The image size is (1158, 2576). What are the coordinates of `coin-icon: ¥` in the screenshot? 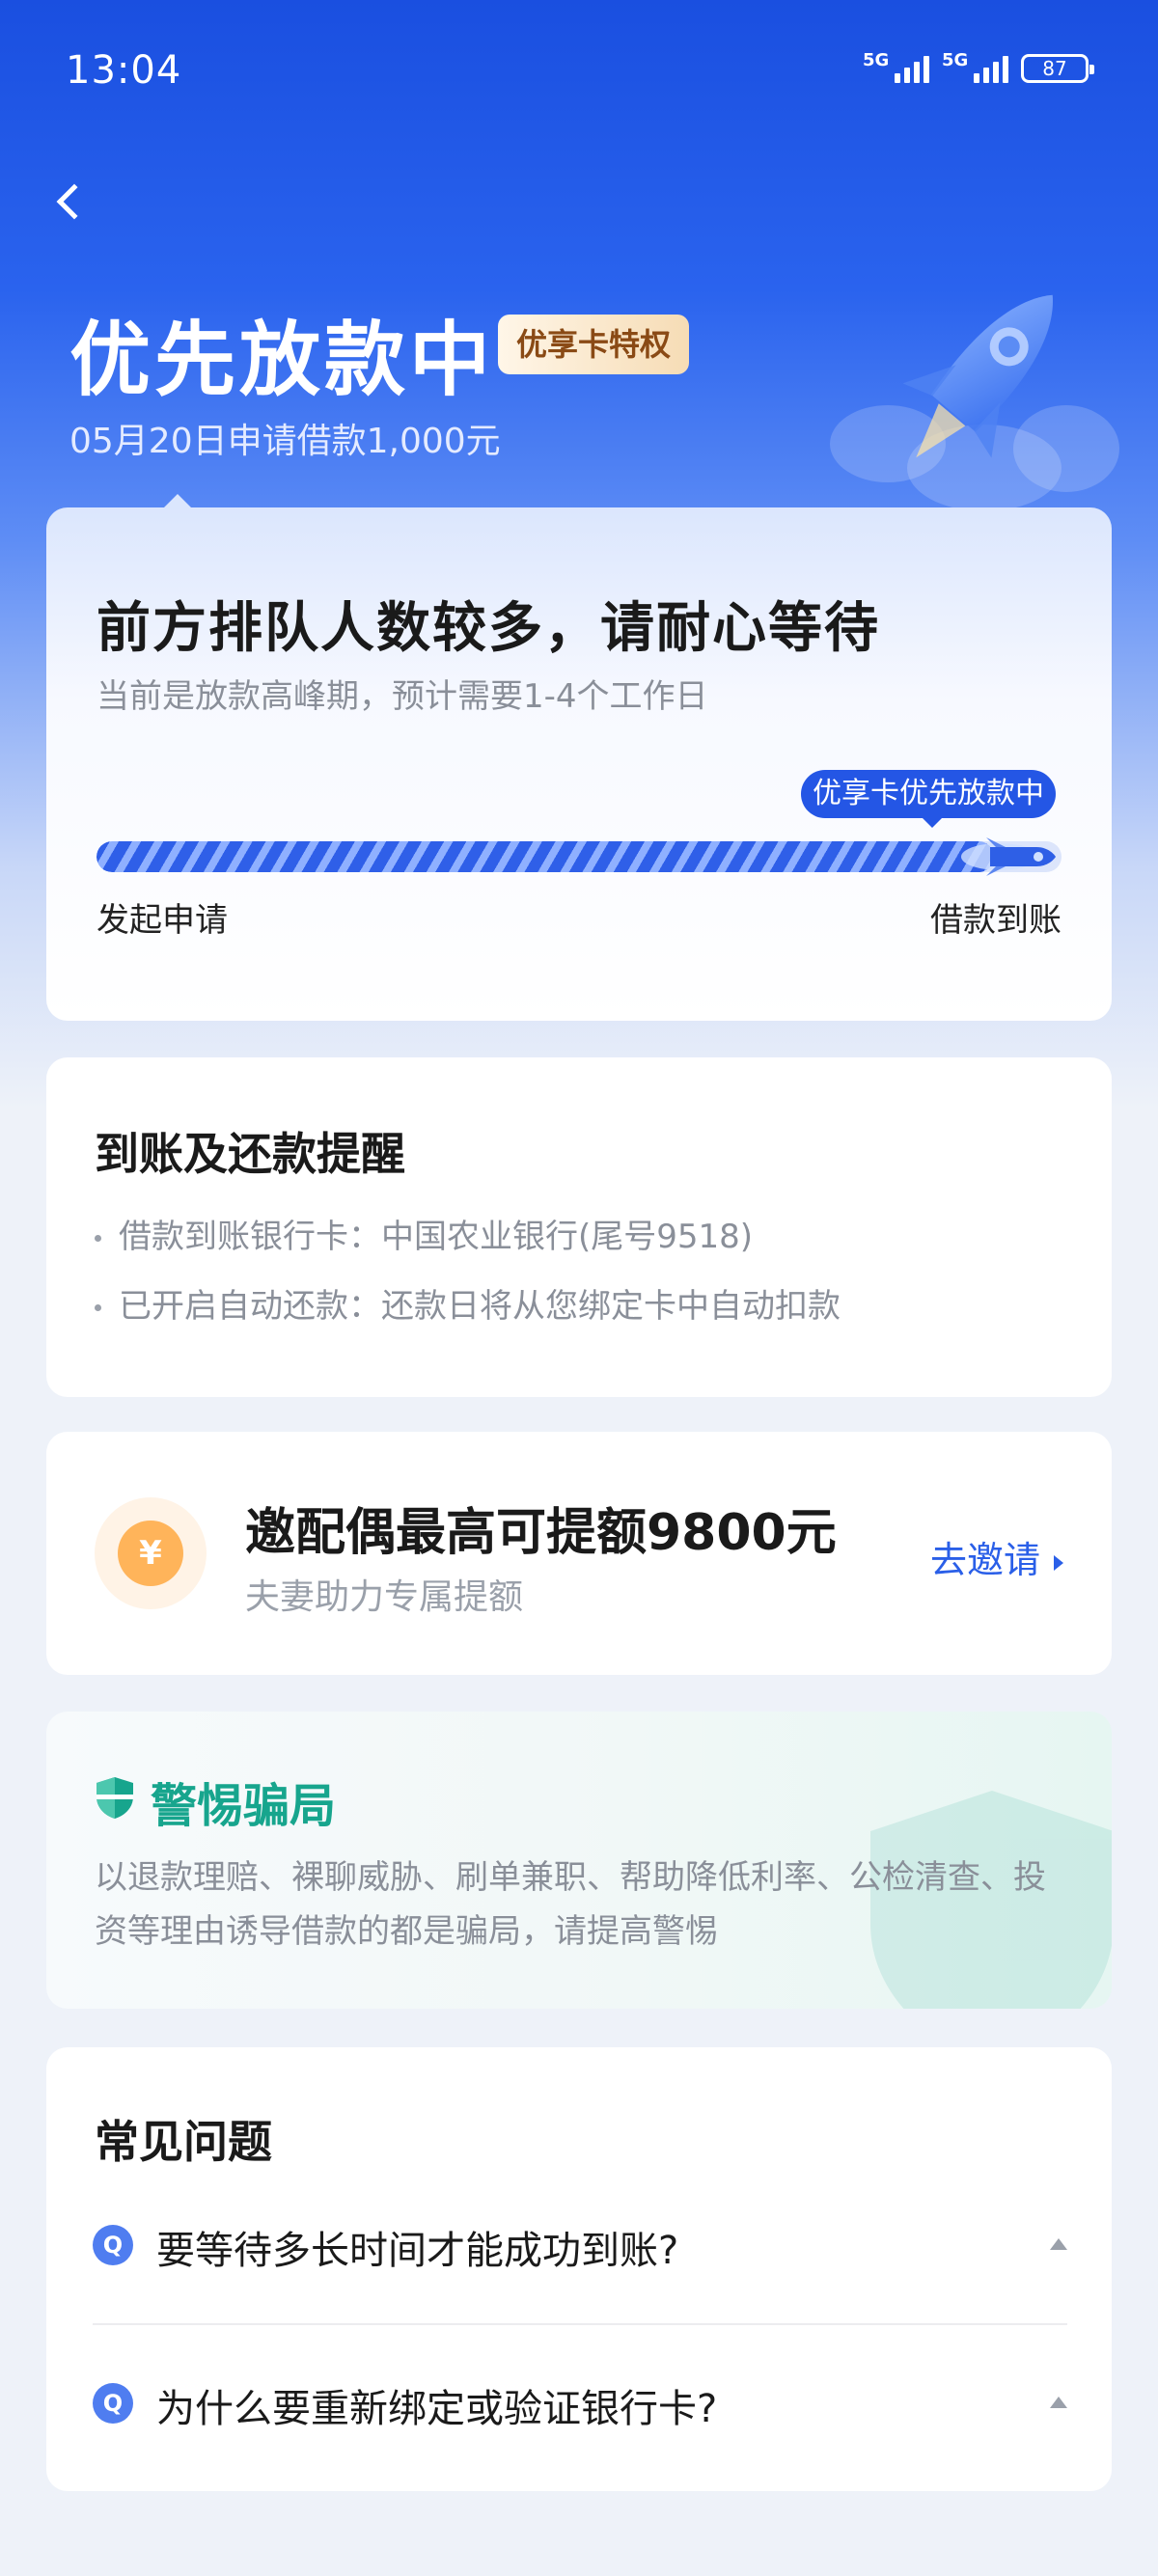 It's located at (151, 1553).